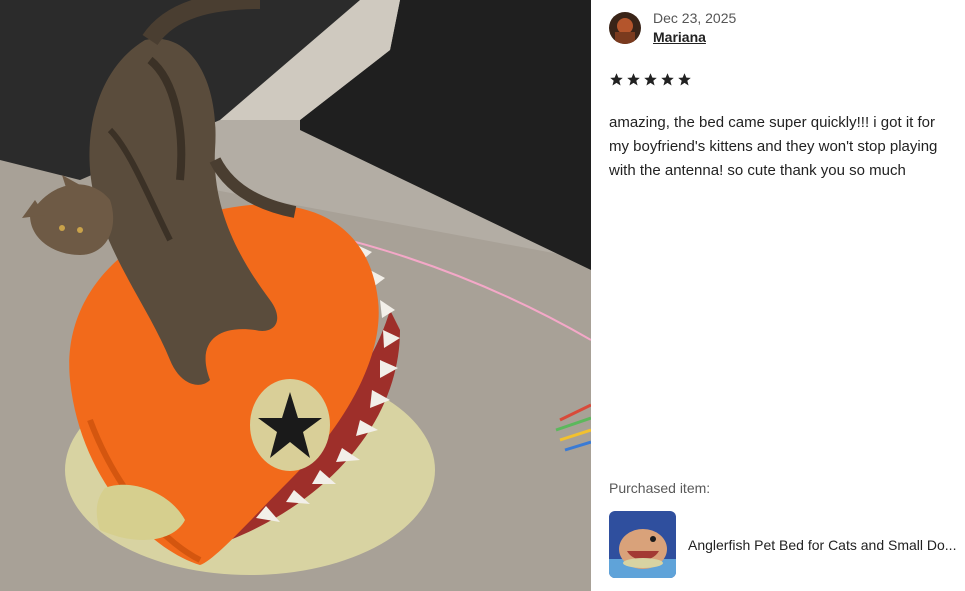 The width and height of the screenshot is (965, 591). I want to click on avatar-image, so click(625, 28).